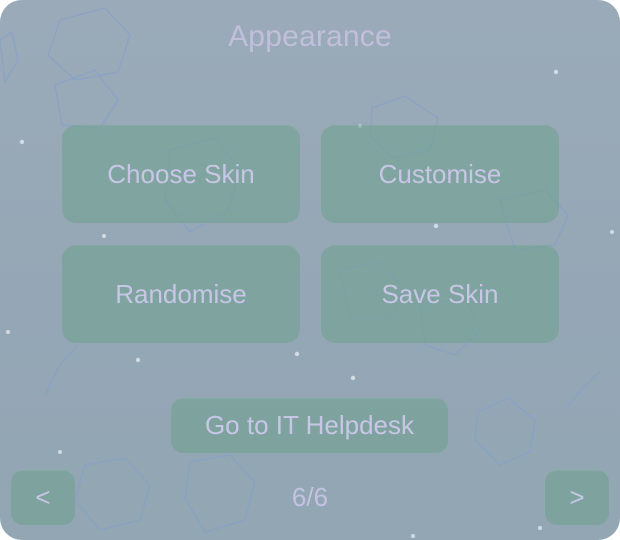 This screenshot has width=620, height=540. Describe the element at coordinates (310, 497) in the screenshot. I see `page-indicator: 6/6` at that location.